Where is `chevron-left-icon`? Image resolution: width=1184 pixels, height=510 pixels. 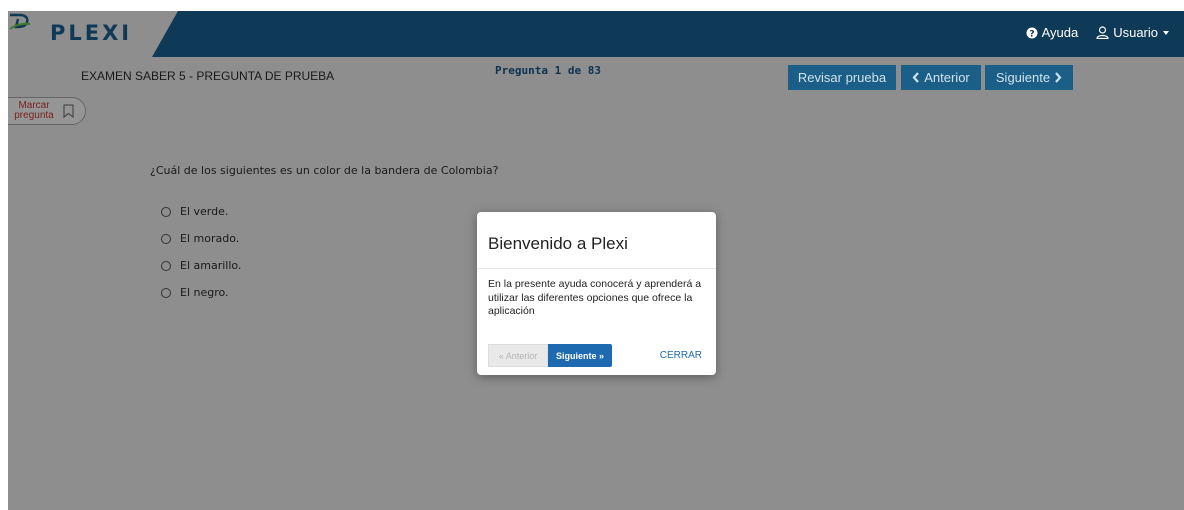
chevron-left-icon is located at coordinates (916, 77).